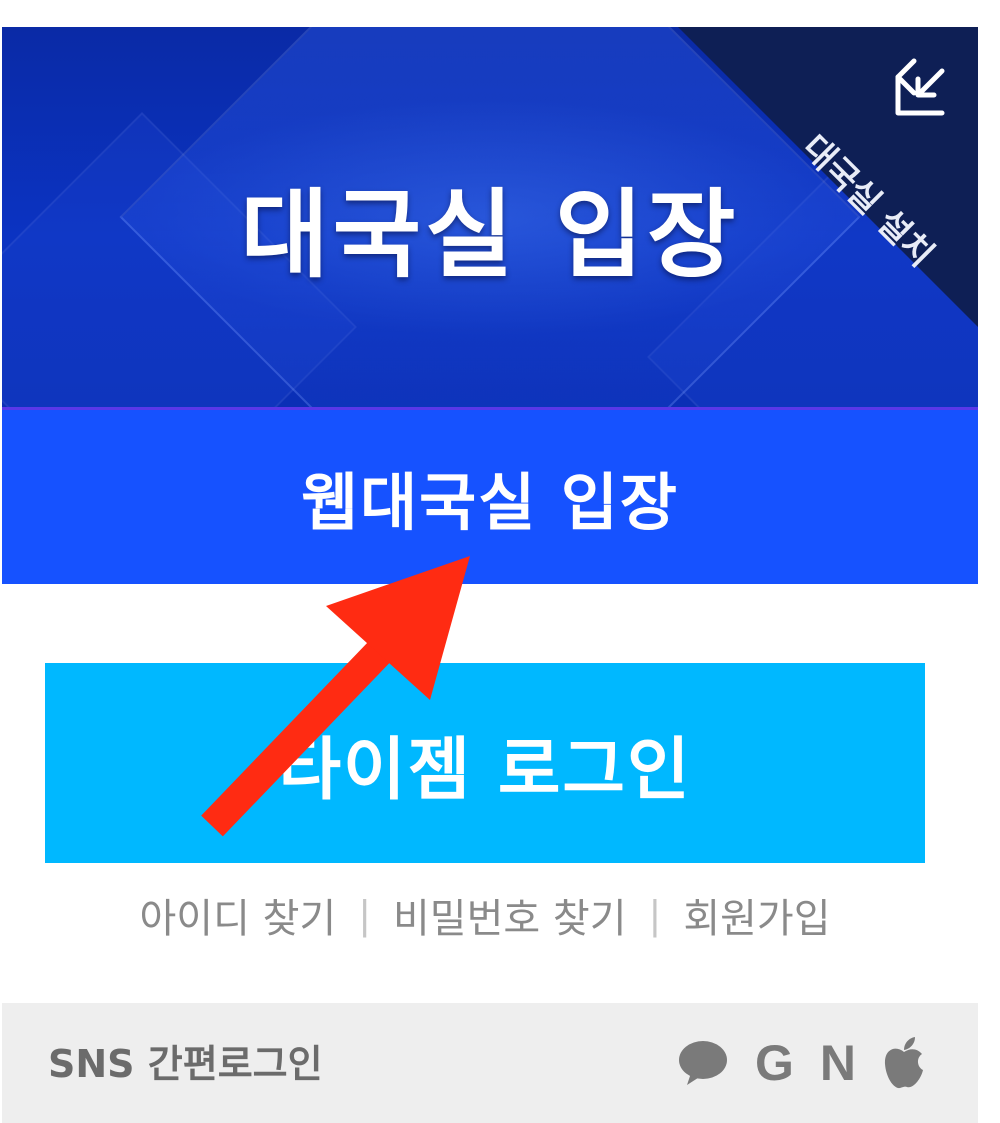 The image size is (1000, 1123). Describe the element at coordinates (510, 915) in the screenshot. I see `find-password-link: 비밀번호 찾기` at that location.